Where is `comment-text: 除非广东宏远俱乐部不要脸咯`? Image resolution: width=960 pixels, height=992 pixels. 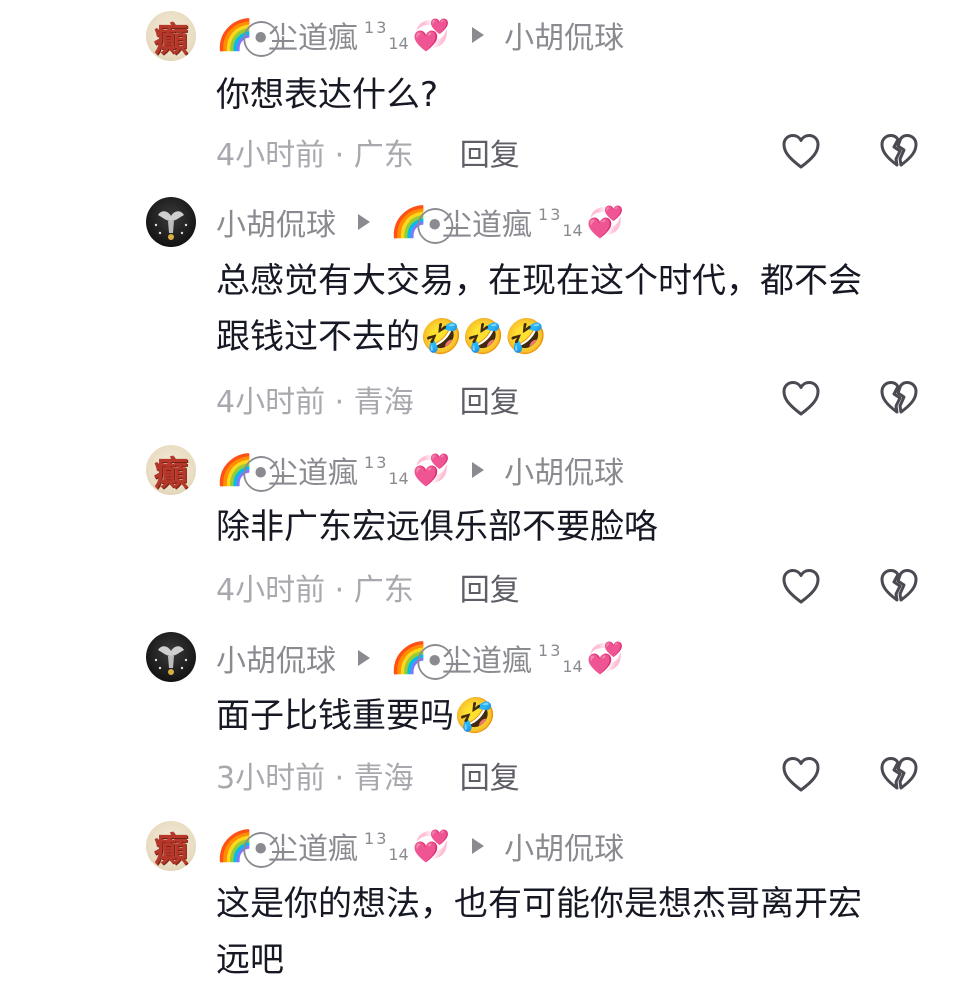 comment-text: 除非广东宏远俱乐部不要脸咯 is located at coordinates (576, 527).